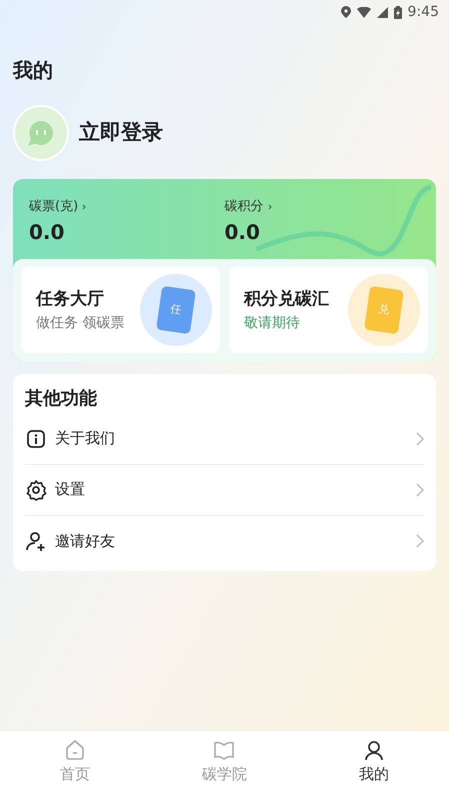 This screenshot has height=800, width=449. What do you see at coordinates (224, 541) in the screenshot?
I see `menu-item: 邀请好友` at bounding box center [224, 541].